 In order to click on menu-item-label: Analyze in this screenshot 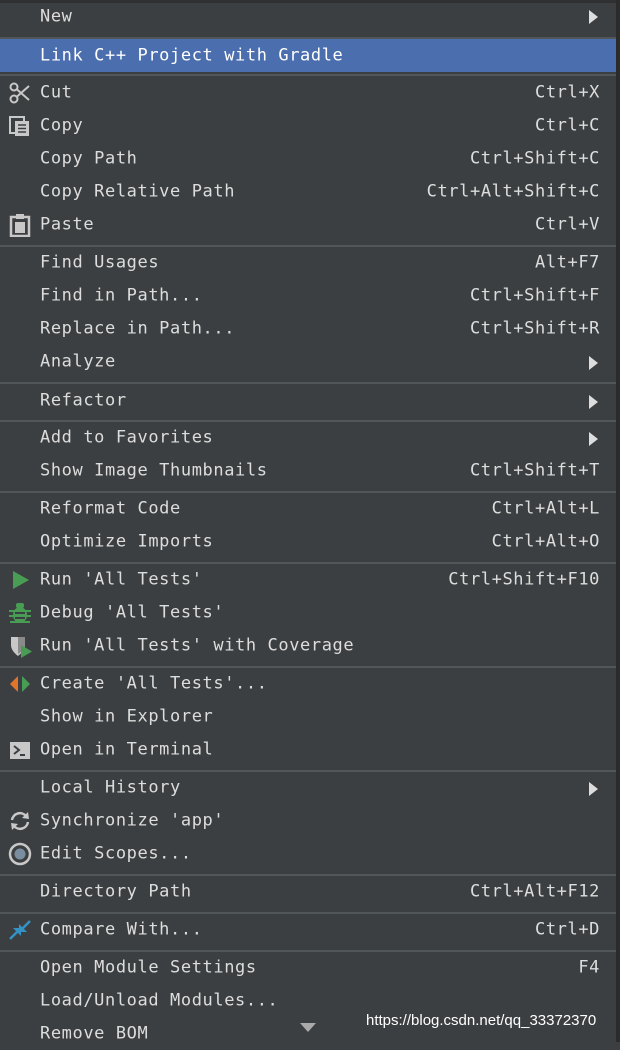, I will do `click(78, 361)`.